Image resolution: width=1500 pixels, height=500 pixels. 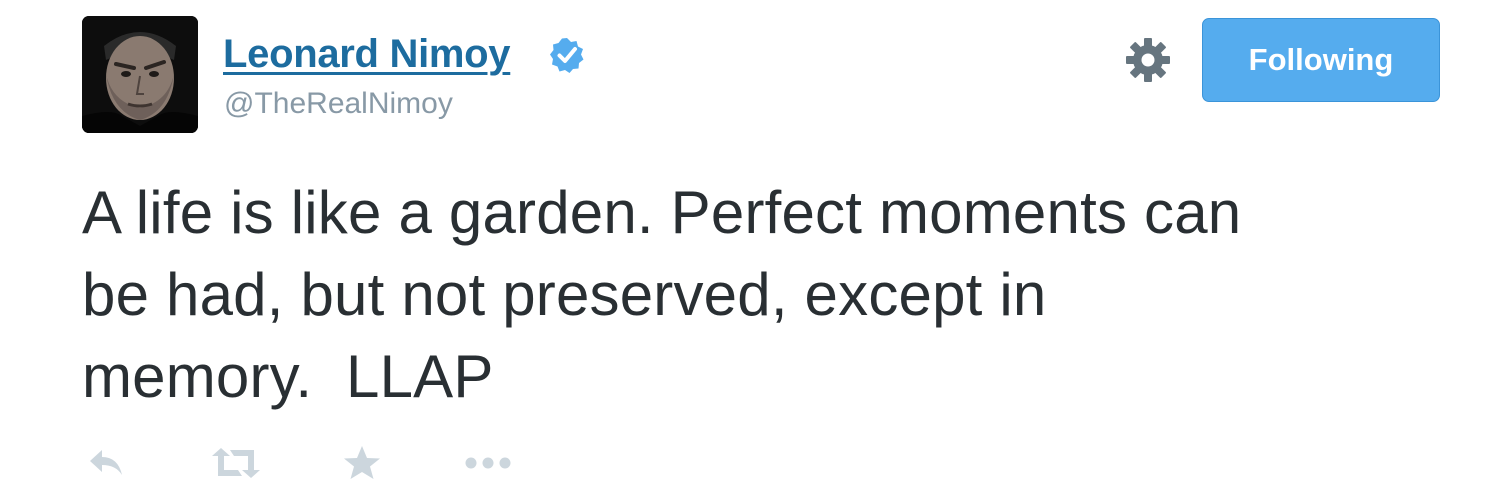 What do you see at coordinates (1148, 60) in the screenshot?
I see `gear-icon` at bounding box center [1148, 60].